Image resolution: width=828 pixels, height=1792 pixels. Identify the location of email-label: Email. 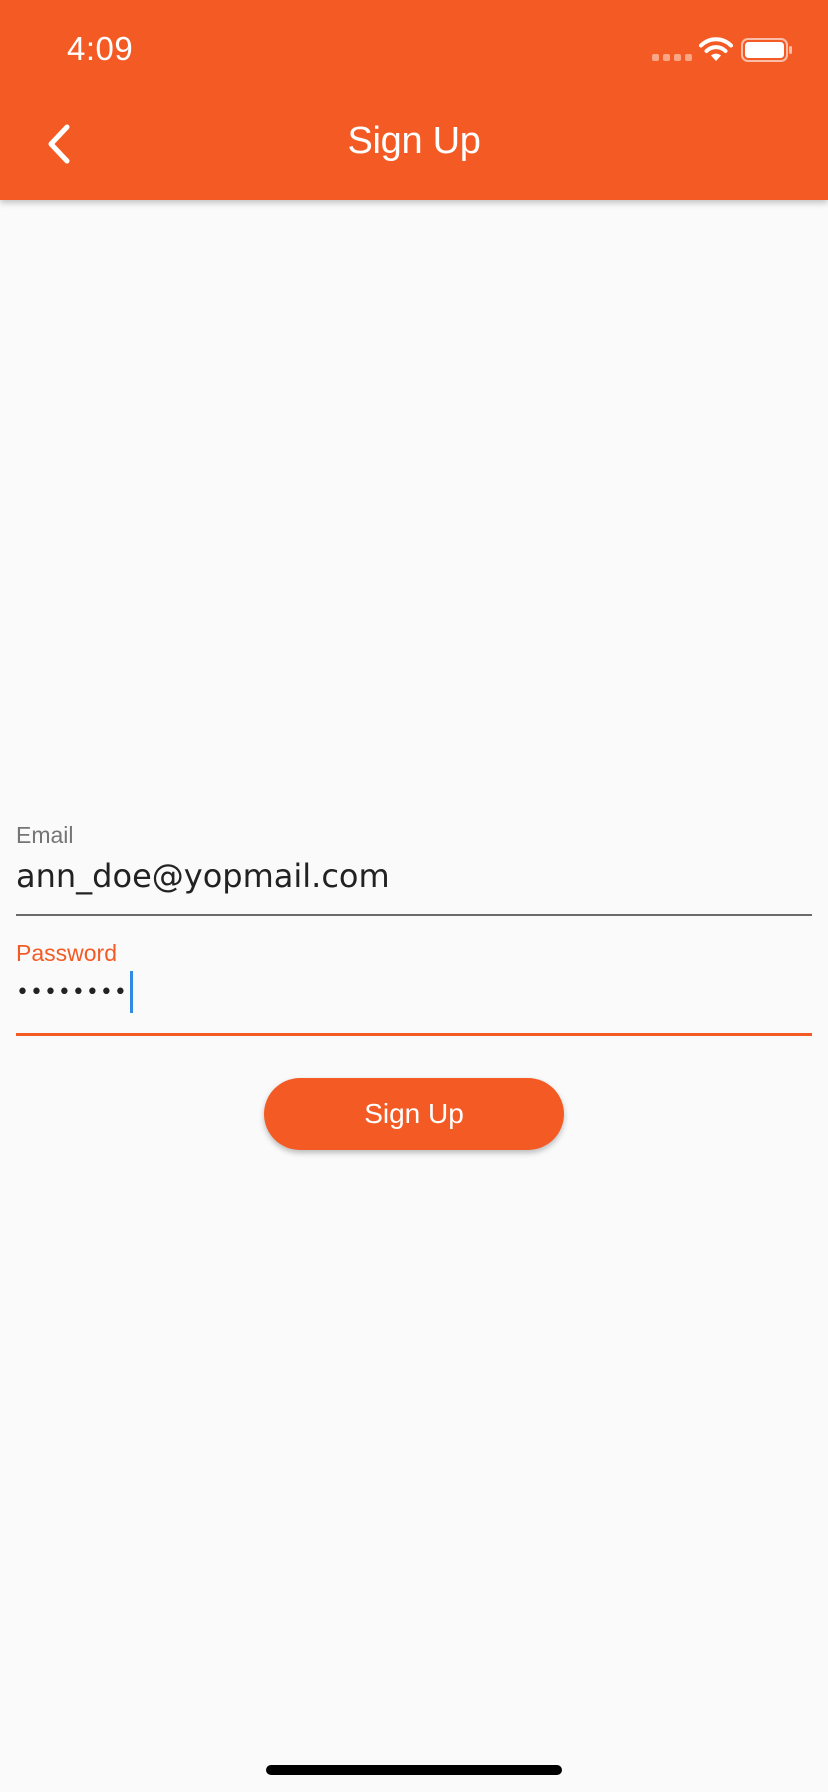
(45, 835).